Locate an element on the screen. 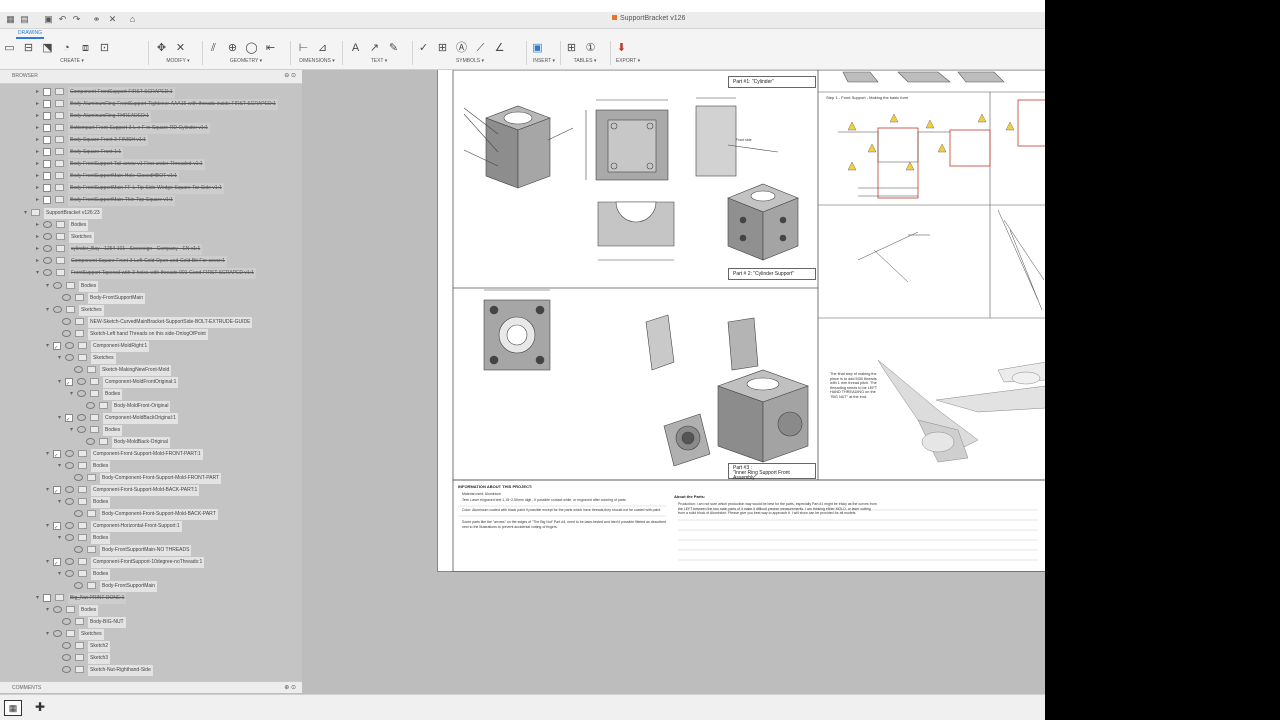 This screenshot has width=1280, height=720. export-pdf-icon: ⬇ is located at coordinates (621, 48).